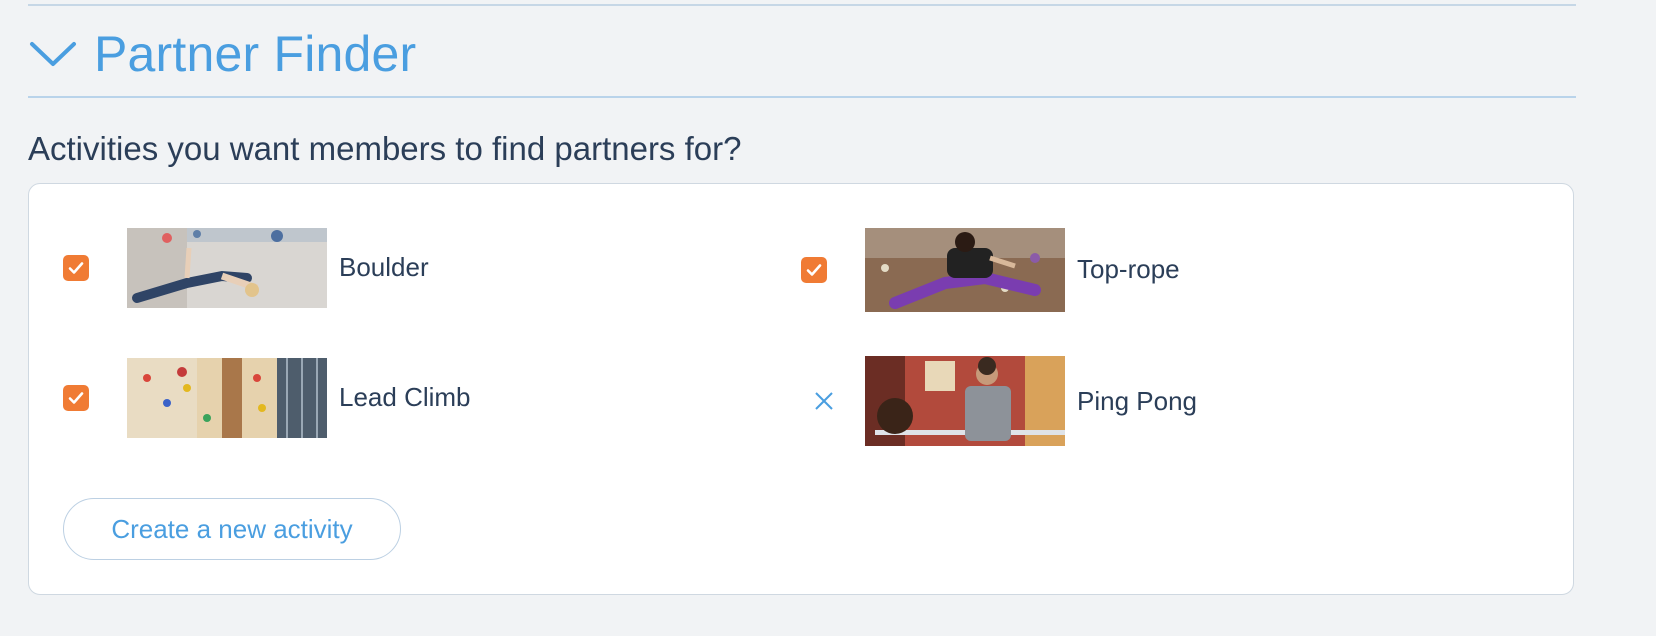 Image resolution: width=1656 pixels, height=636 pixels. Describe the element at coordinates (802, 5) in the screenshot. I see `top-divider` at that location.